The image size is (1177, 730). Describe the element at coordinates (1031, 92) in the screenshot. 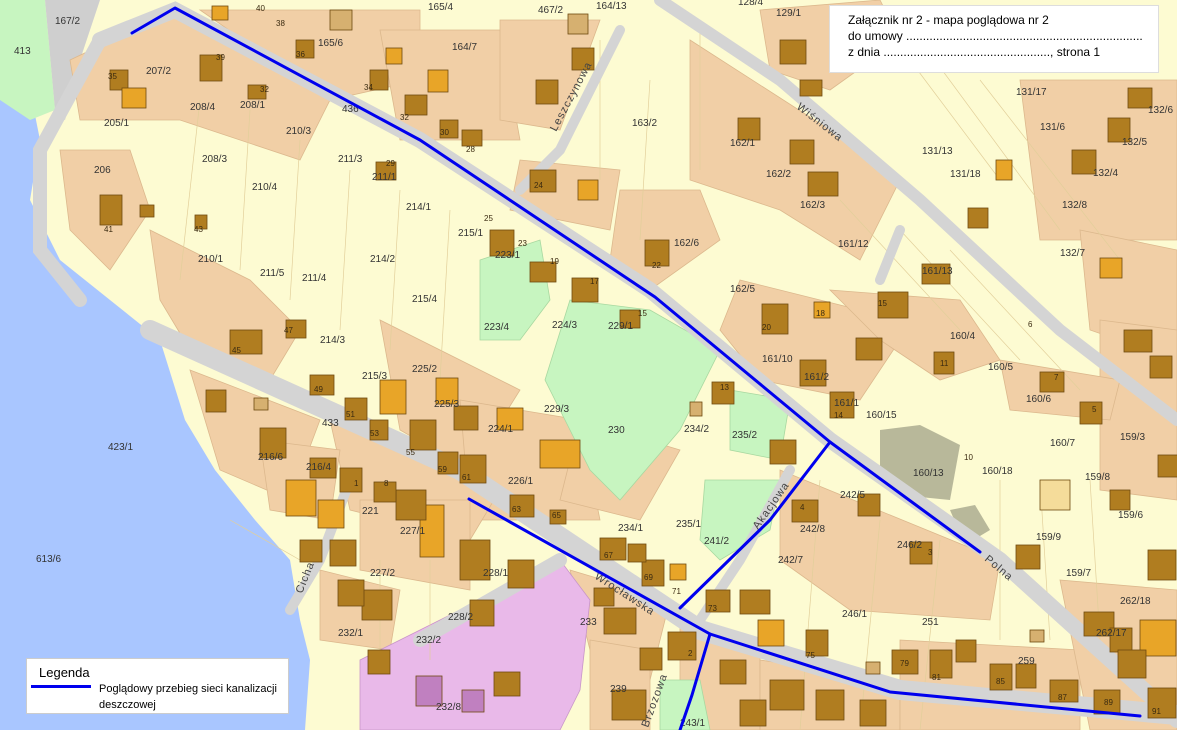

I see `svg-text: 131/17` at that location.